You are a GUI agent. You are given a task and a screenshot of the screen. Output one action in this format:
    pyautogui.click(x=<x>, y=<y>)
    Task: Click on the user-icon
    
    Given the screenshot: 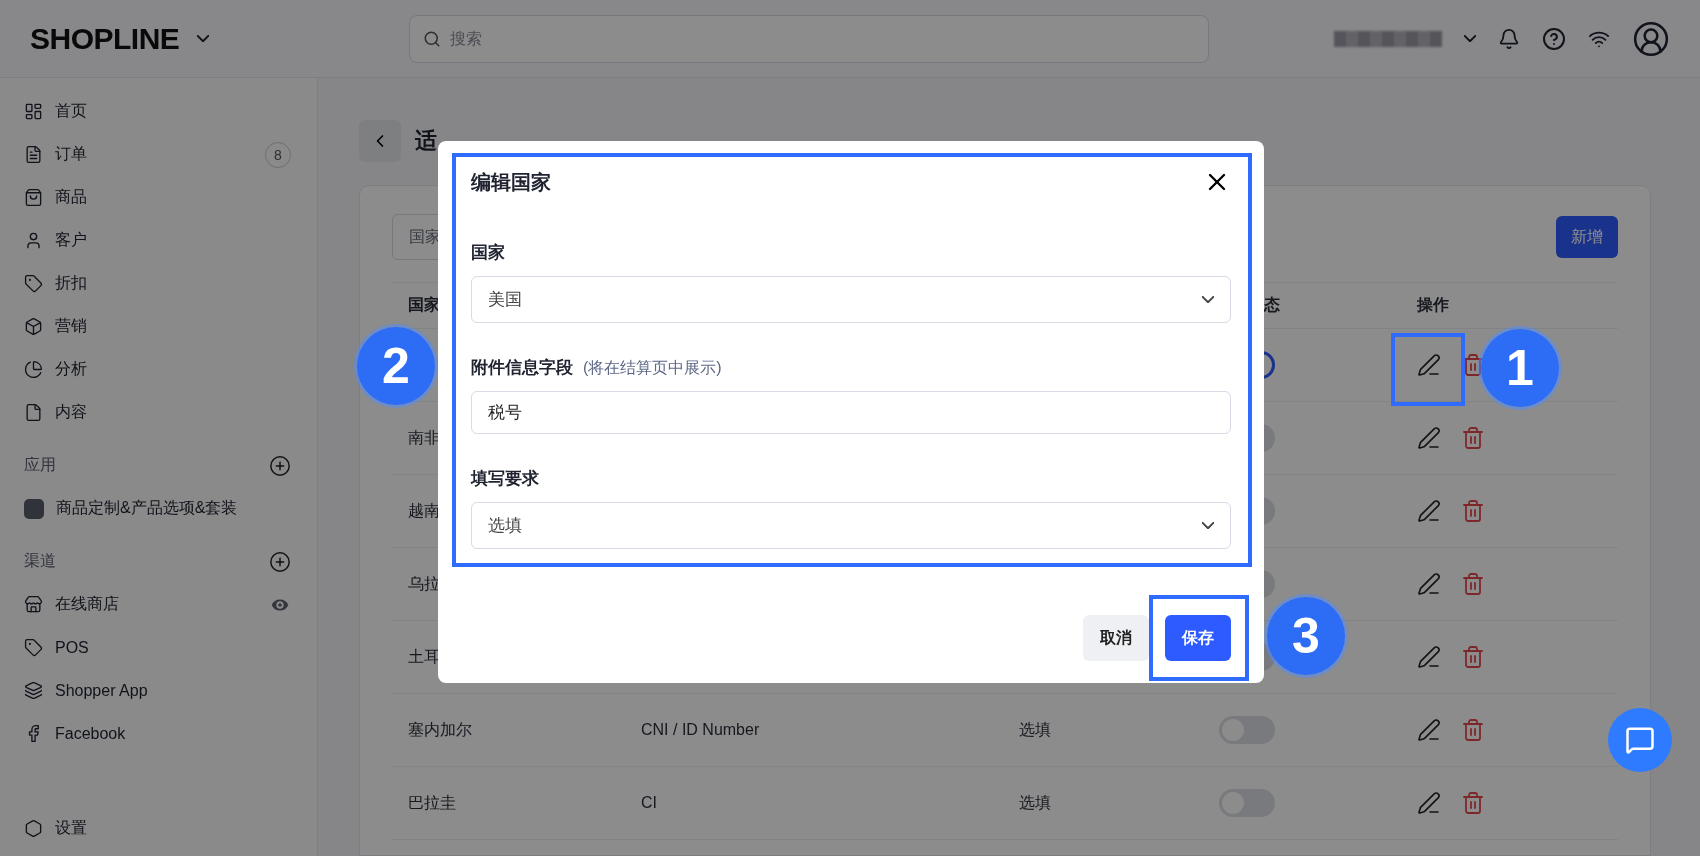 What is the action you would take?
    pyautogui.click(x=33, y=240)
    